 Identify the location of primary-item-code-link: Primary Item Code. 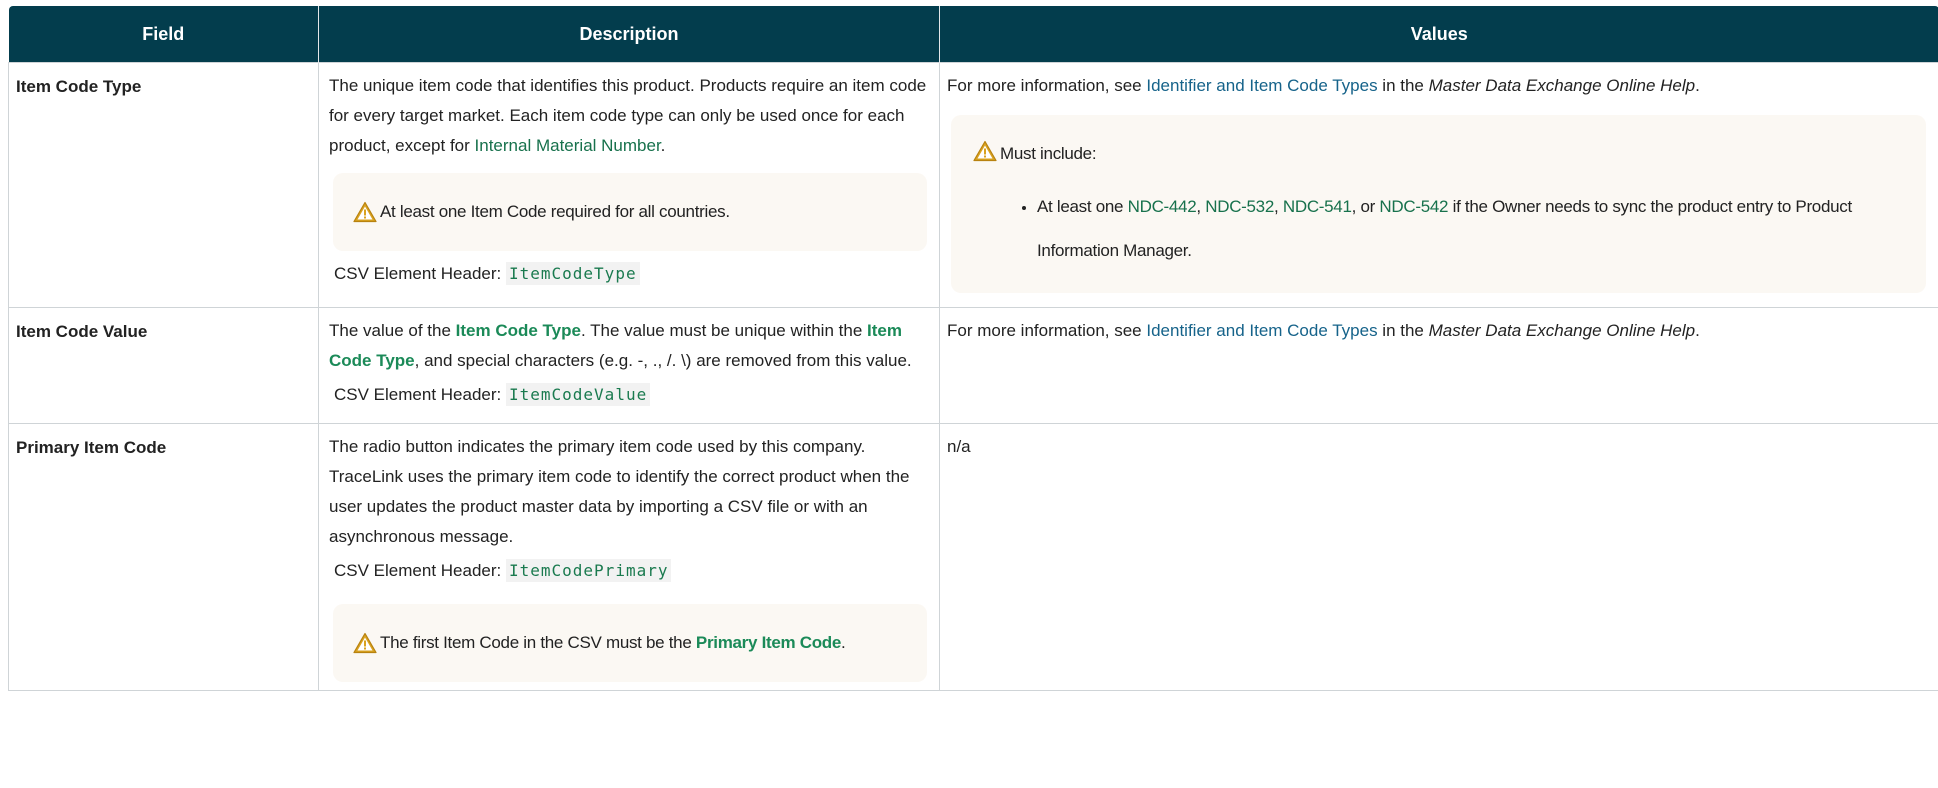
(768, 642).